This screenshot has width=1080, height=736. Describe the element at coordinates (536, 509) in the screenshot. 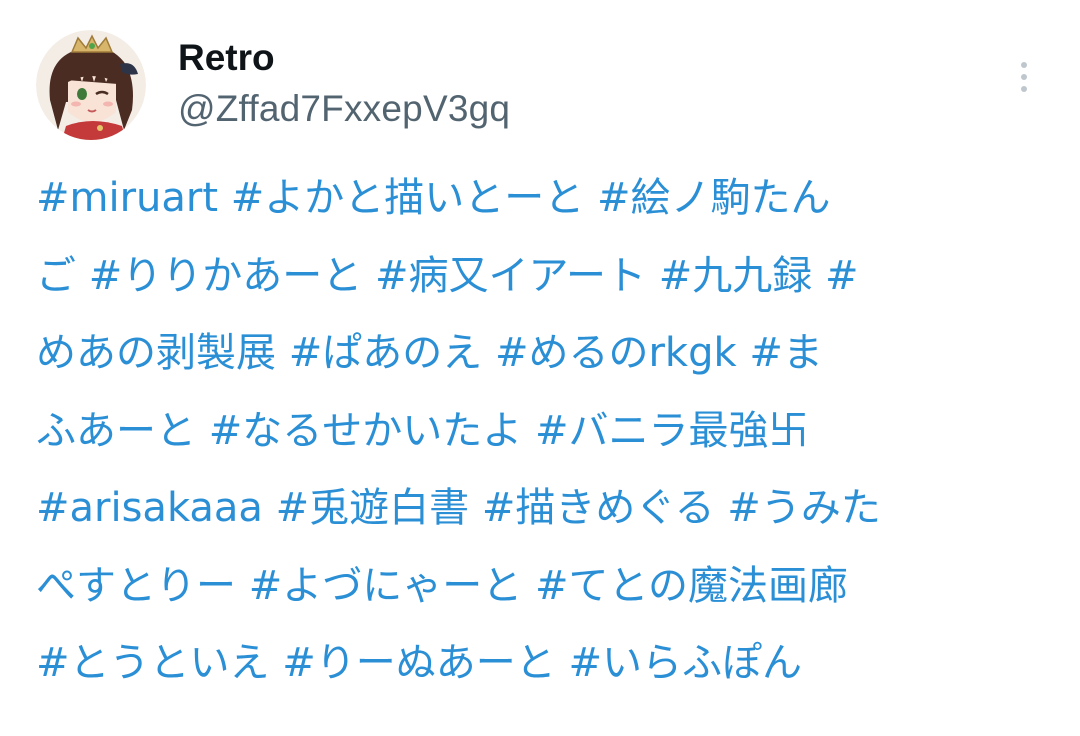

I see `tweet-line: #arisakaaa #兎遊白書 #描きめぐる #うみた` at that location.